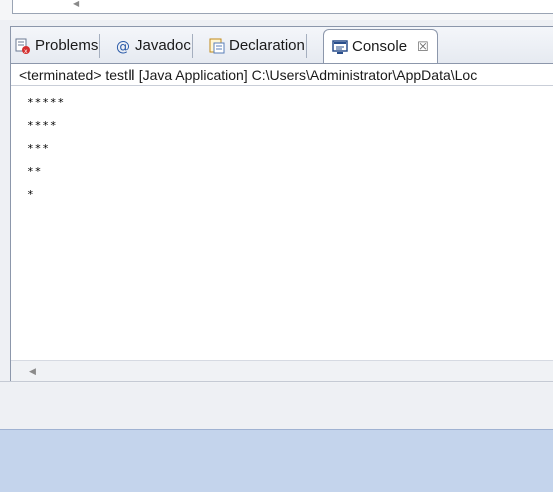 The image size is (553, 492). What do you see at coordinates (282, 371) in the screenshot?
I see `horizontal-scrollbar: ◀` at bounding box center [282, 371].